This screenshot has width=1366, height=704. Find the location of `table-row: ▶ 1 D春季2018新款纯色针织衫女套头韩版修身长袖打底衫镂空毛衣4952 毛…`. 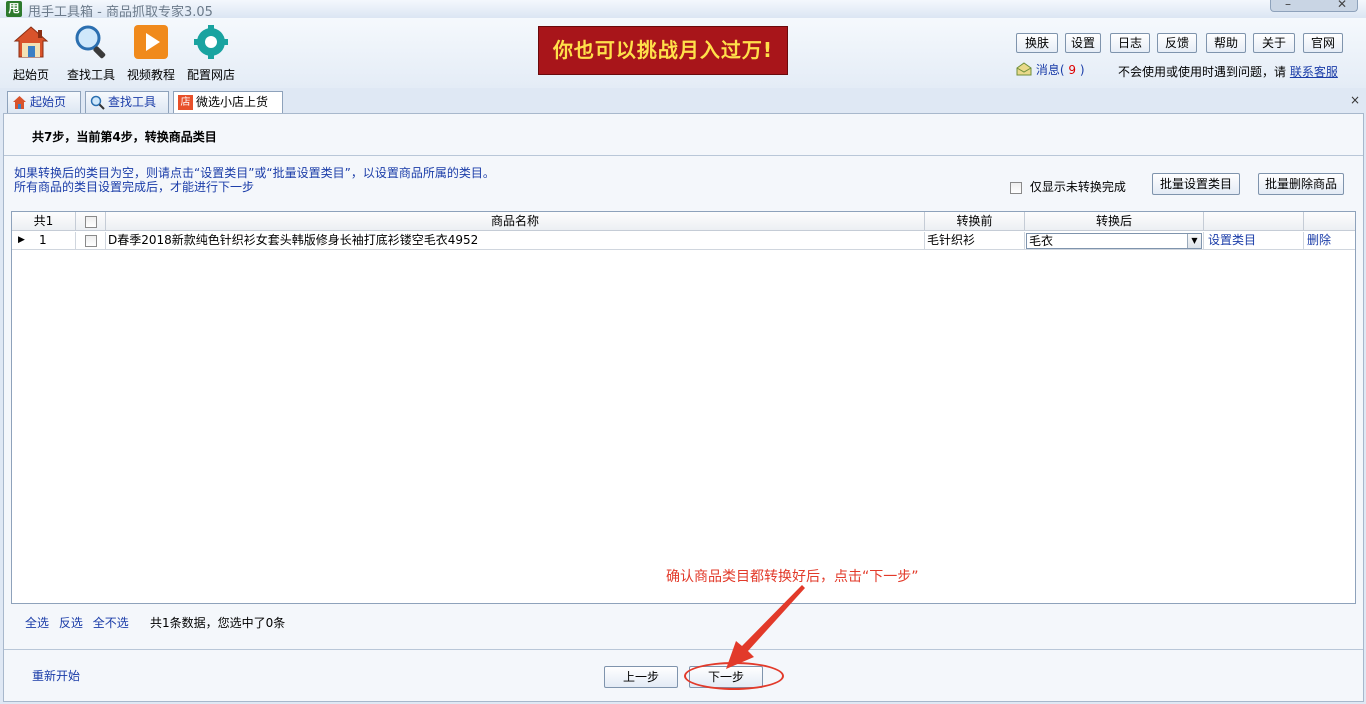

table-row: ▶ 1 D春季2018新款纯色针织衫女套头韩版修身长袖打底衫镂空毛衣4952 毛… is located at coordinates (683, 241).